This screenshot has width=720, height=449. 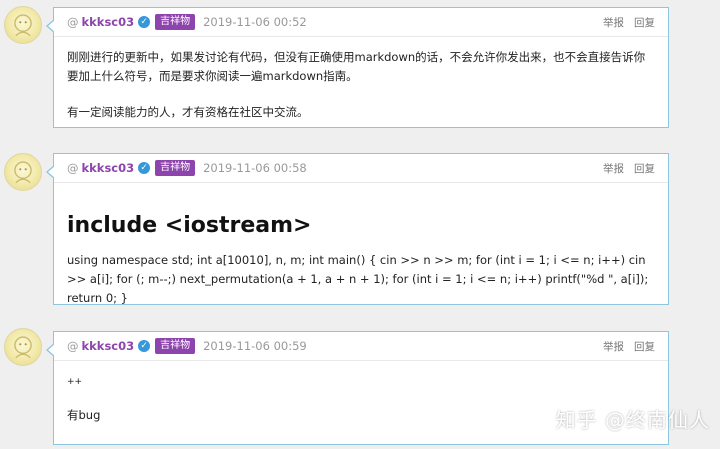 What do you see at coordinates (188, 112) in the screenshot?
I see `comment-paragraph: 有一定阅读能力的人，才有资格在社区中交流。` at bounding box center [188, 112].